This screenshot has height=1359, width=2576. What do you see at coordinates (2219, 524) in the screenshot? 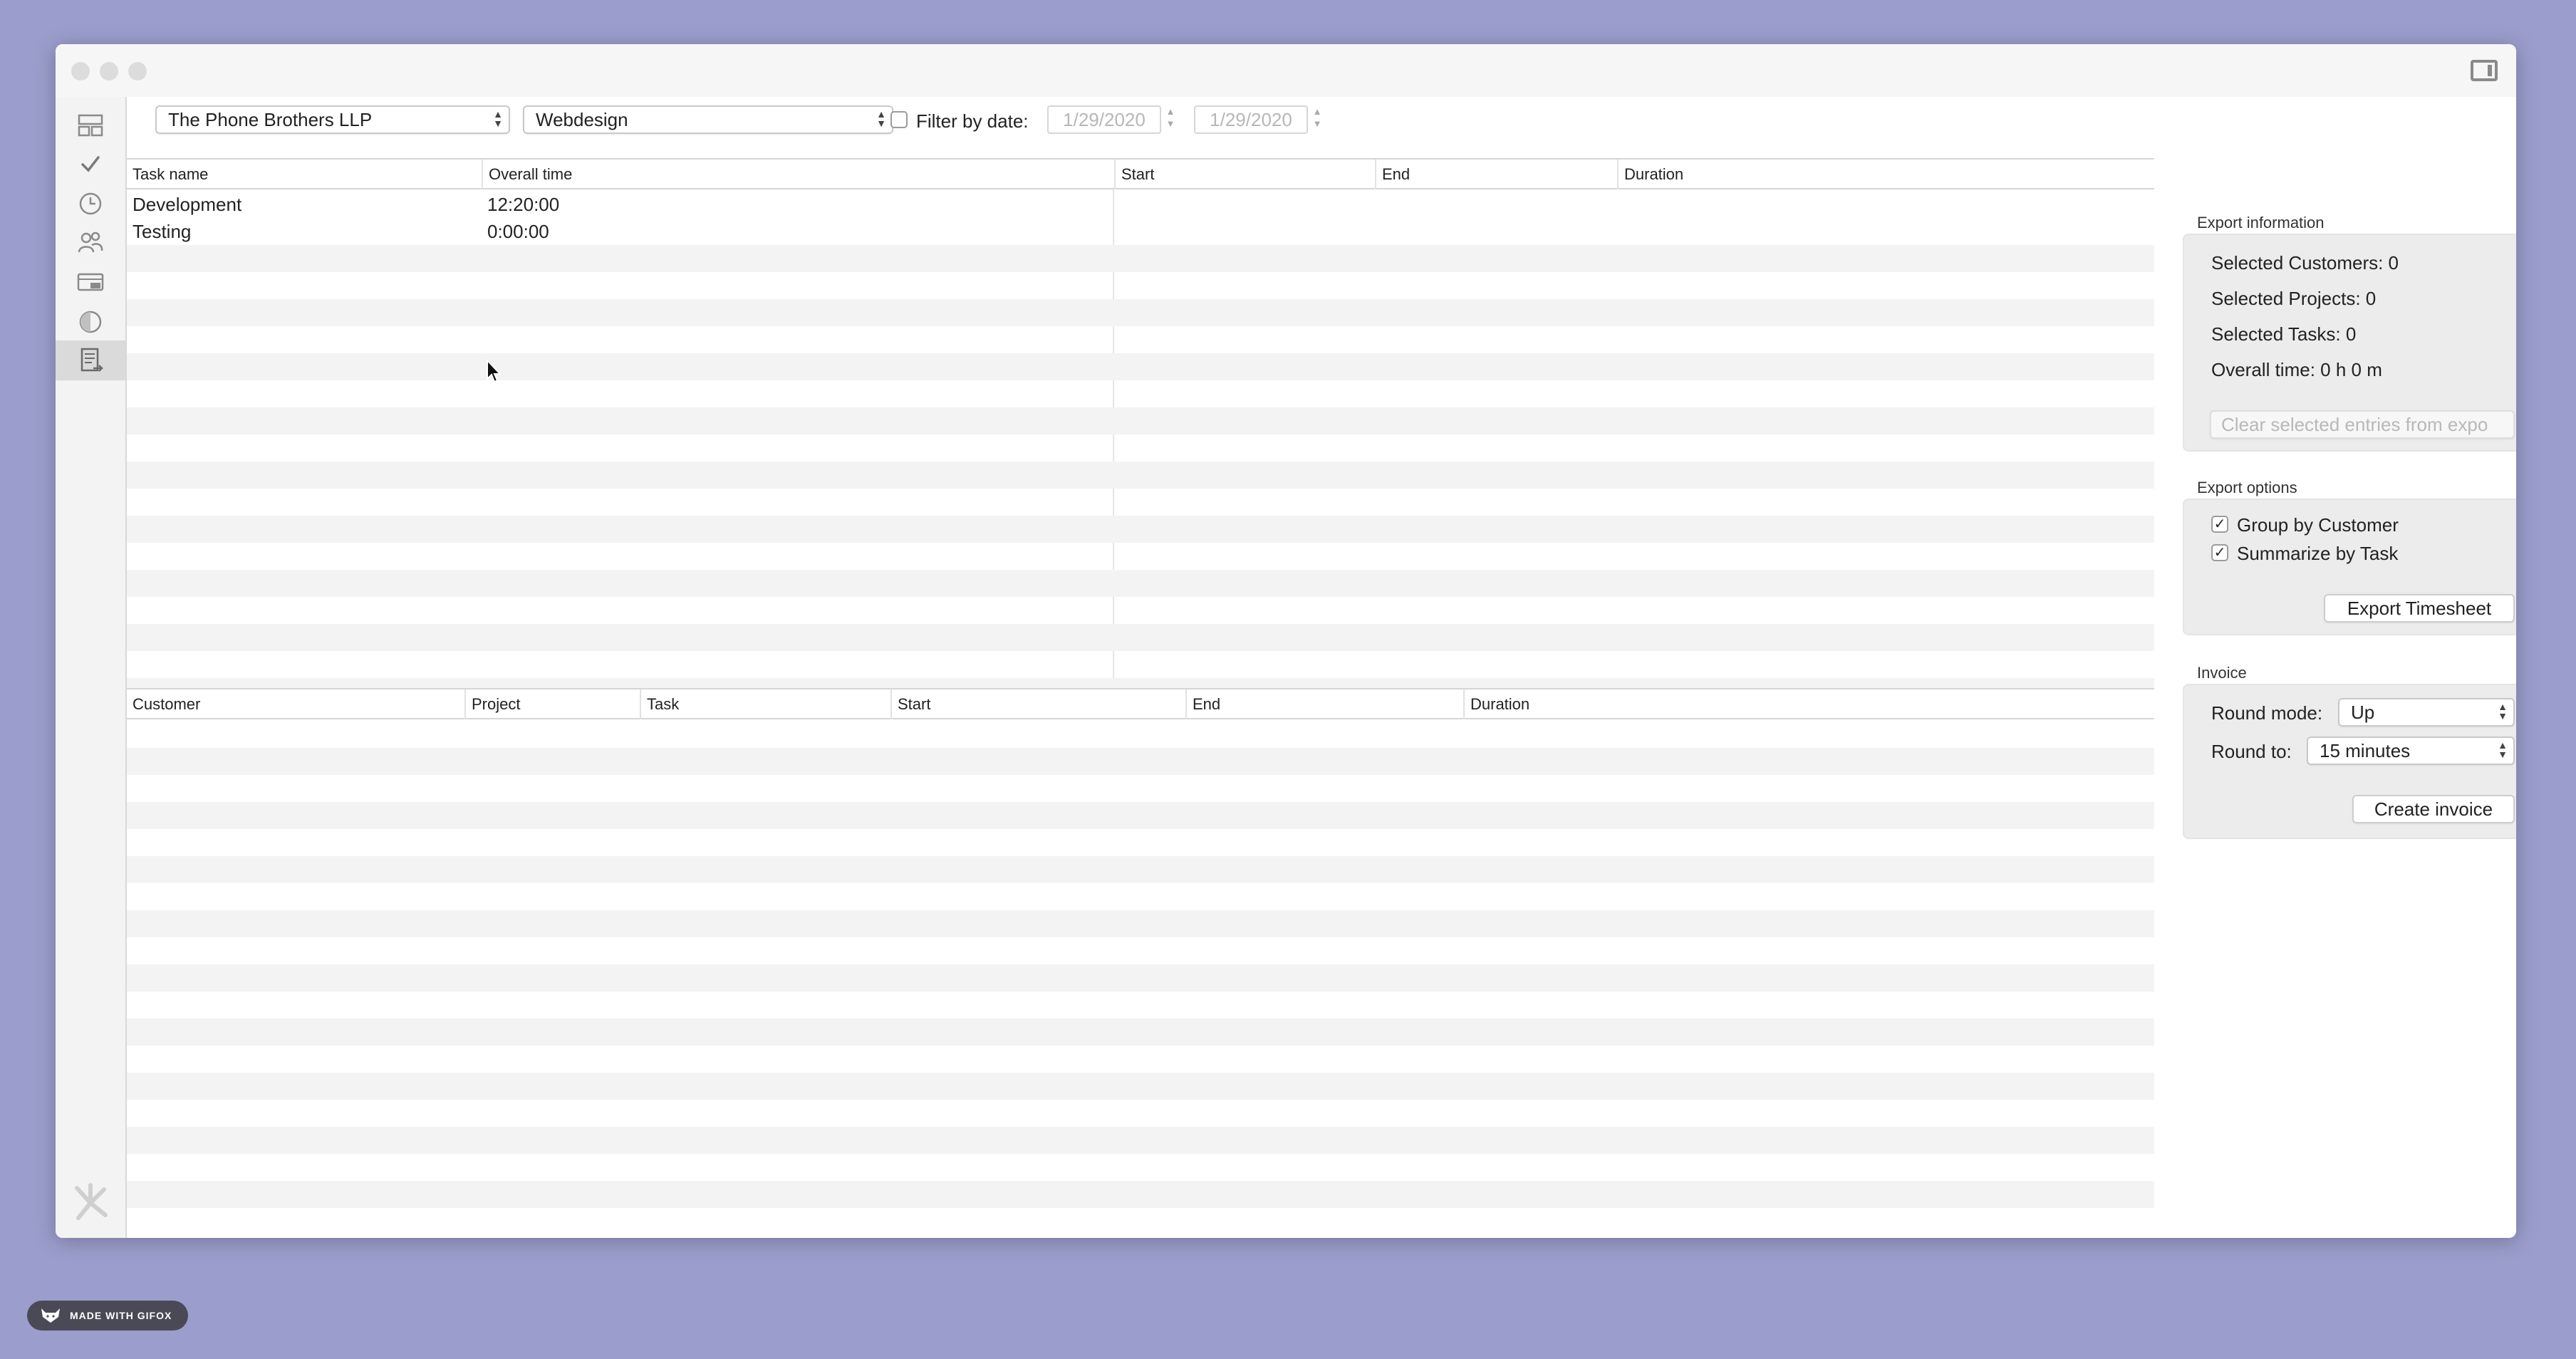
I see `group-by-customer-checkbox: ✓` at bounding box center [2219, 524].